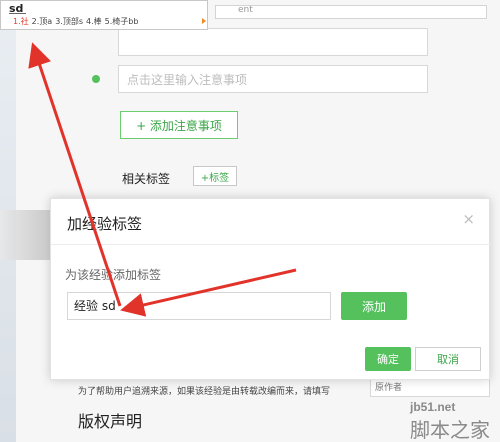 Image resolution: width=500 pixels, height=442 pixels. Describe the element at coordinates (17, 13) in the screenshot. I see `ime-composition-underline` at that location.